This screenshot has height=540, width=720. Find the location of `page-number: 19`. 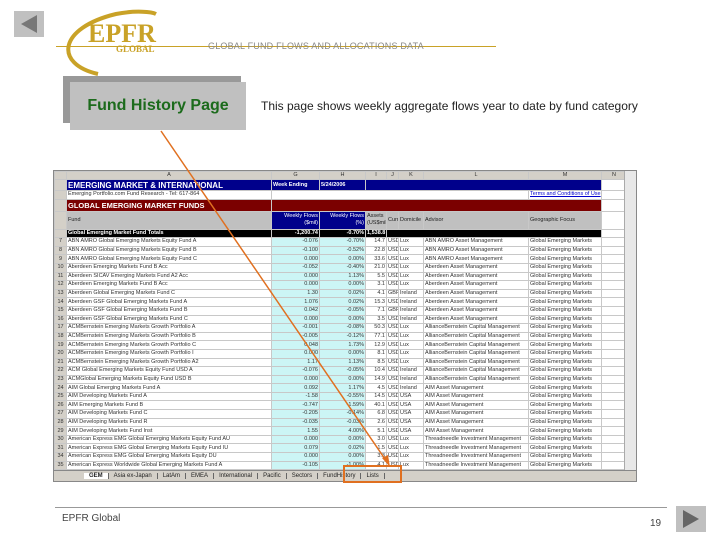

page-number: 19 is located at coordinates (656, 523).